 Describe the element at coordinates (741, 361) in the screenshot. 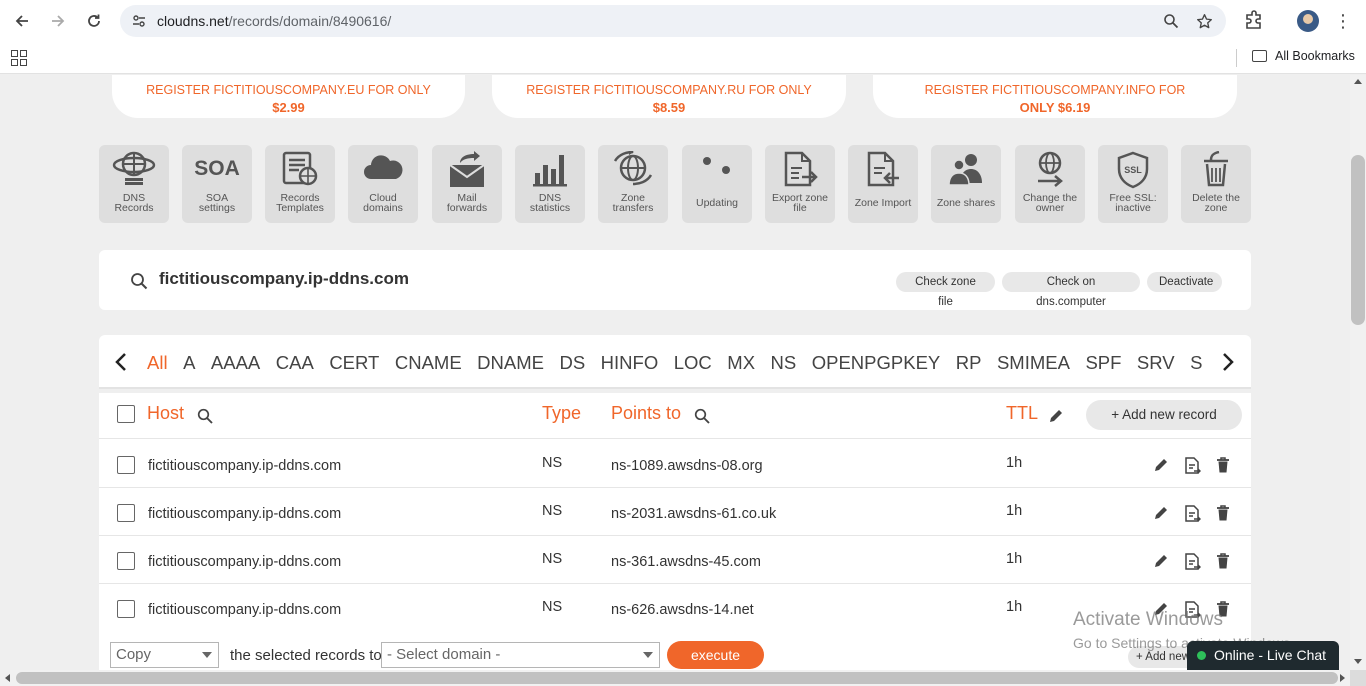

I see `tab-mx: MX` at that location.